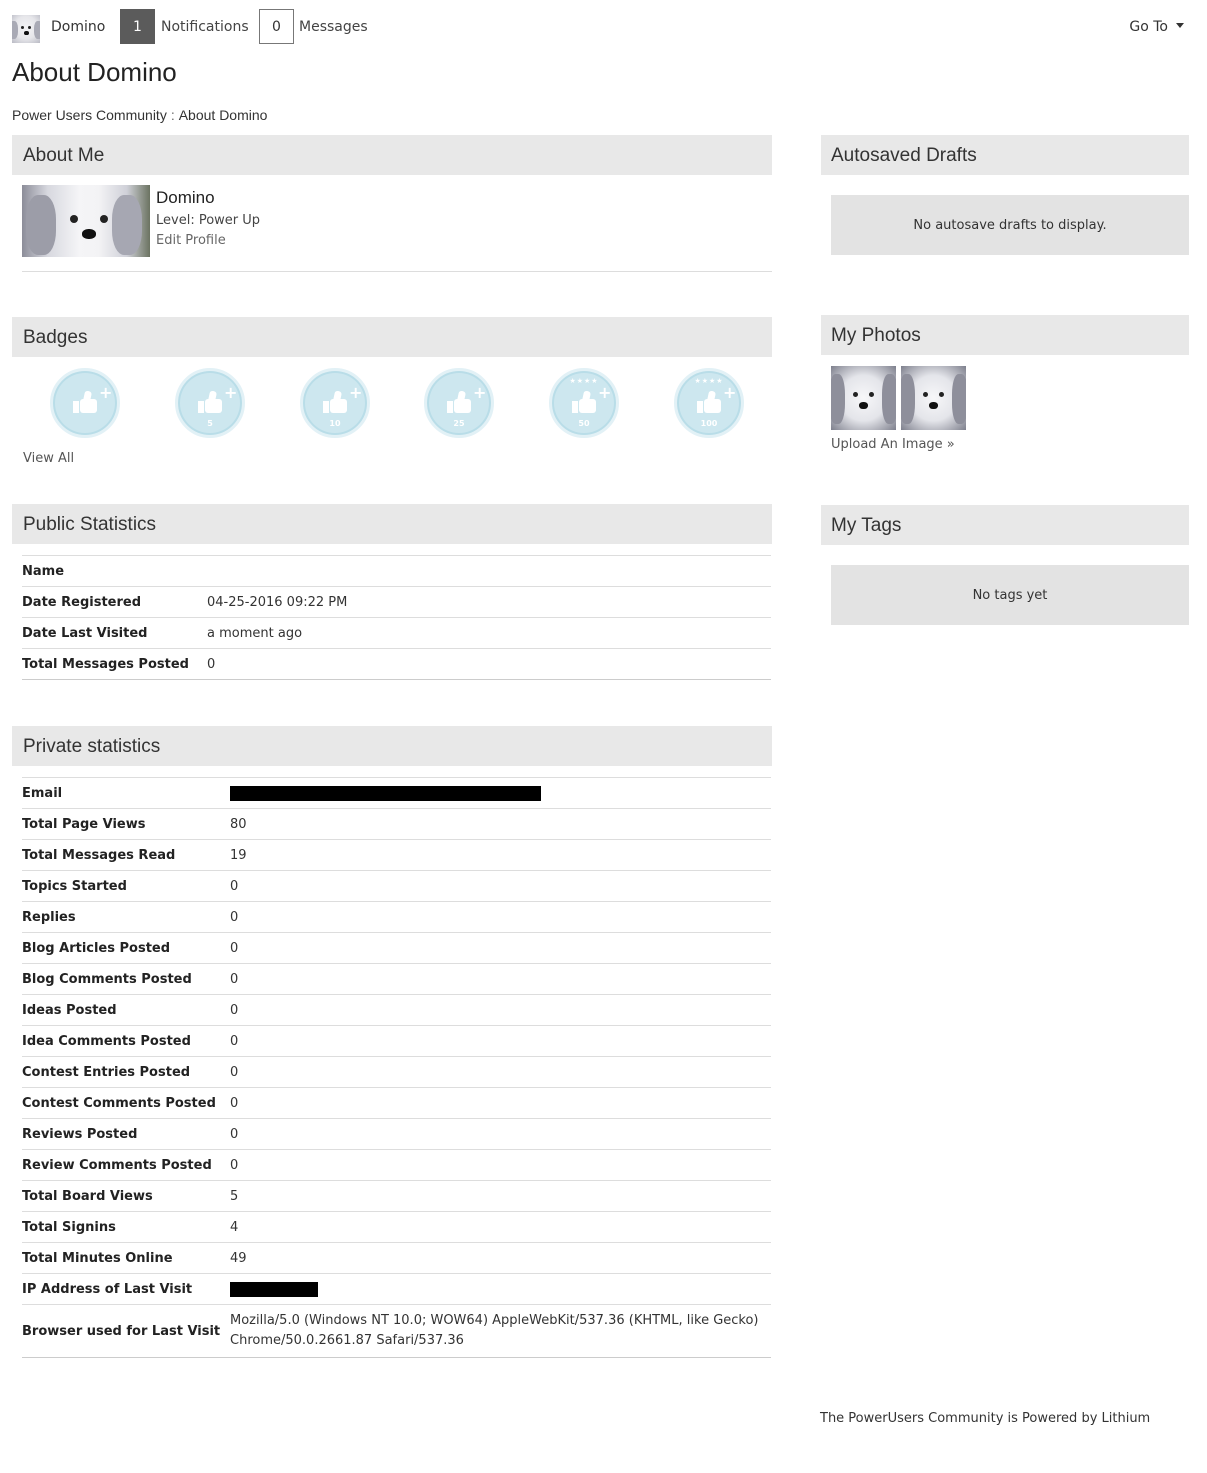 This screenshot has height=1473, width=1207. I want to click on user-avatar, so click(26, 29).